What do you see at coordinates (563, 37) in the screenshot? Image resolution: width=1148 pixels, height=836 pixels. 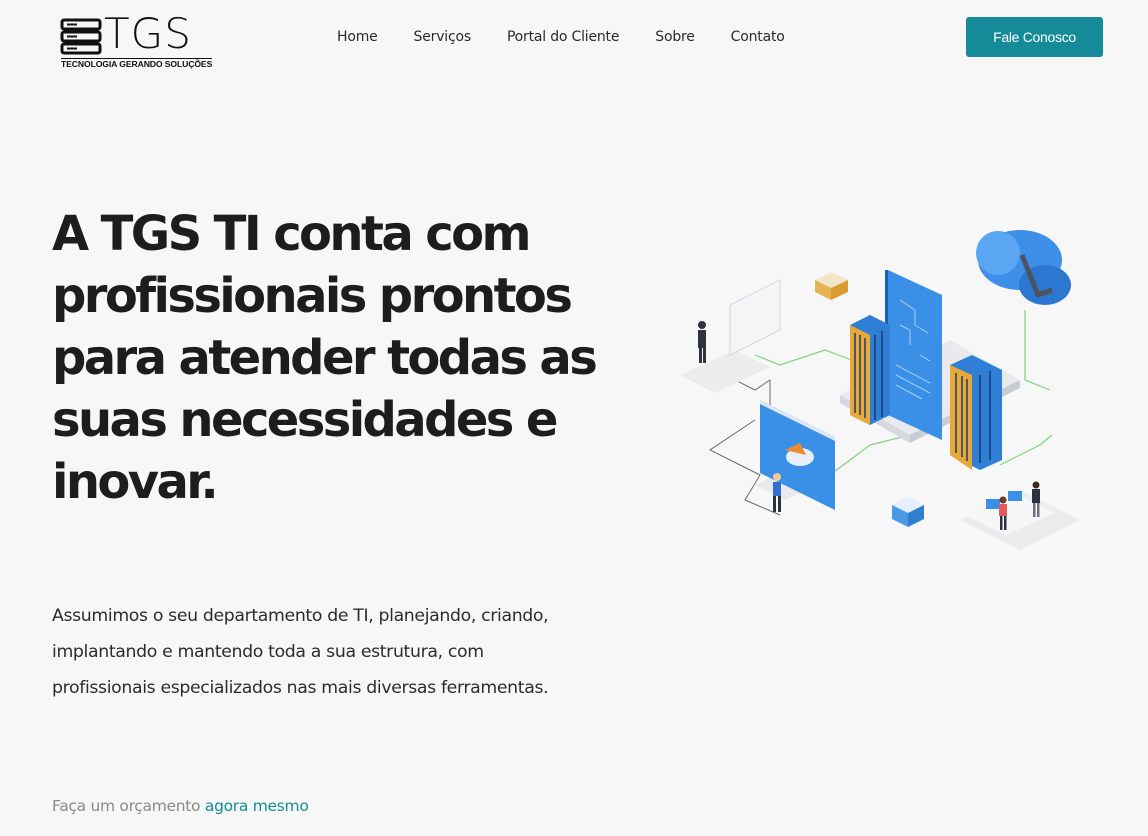 I see `nav-item-portal-do-cliente: Portal do Cliente` at bounding box center [563, 37].